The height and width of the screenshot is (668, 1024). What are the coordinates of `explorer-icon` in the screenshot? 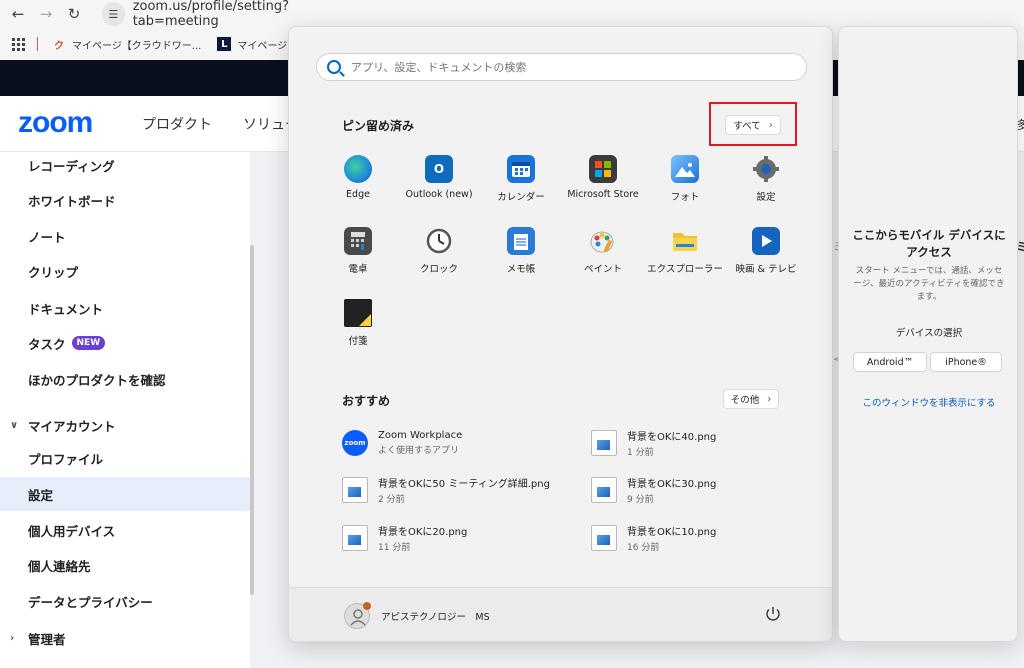 It's located at (685, 241).